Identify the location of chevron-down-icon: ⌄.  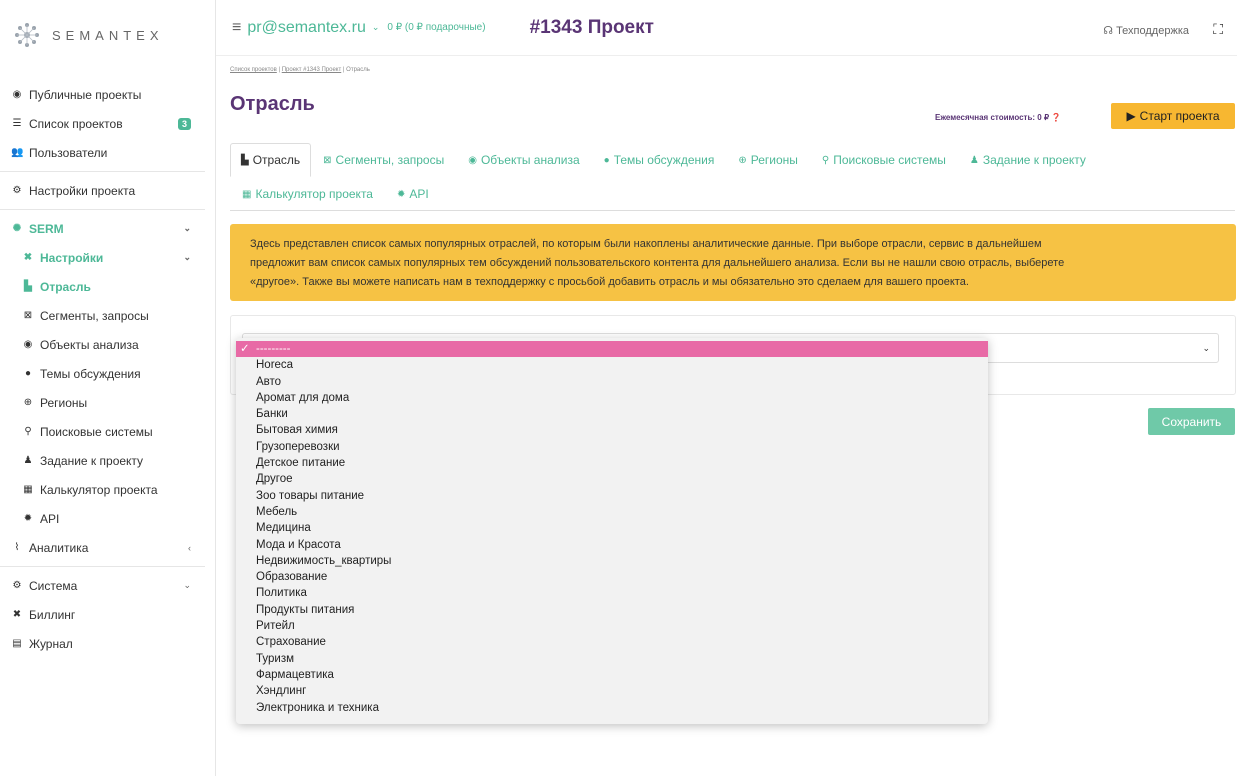
(376, 27).